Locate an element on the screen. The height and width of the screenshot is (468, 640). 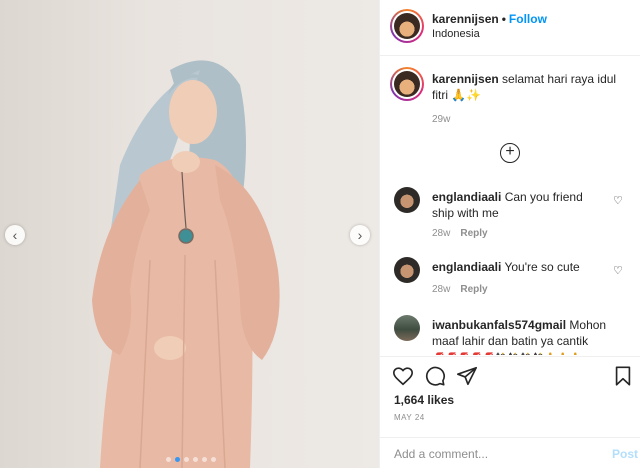
heart-icon is located at coordinates (403, 376).